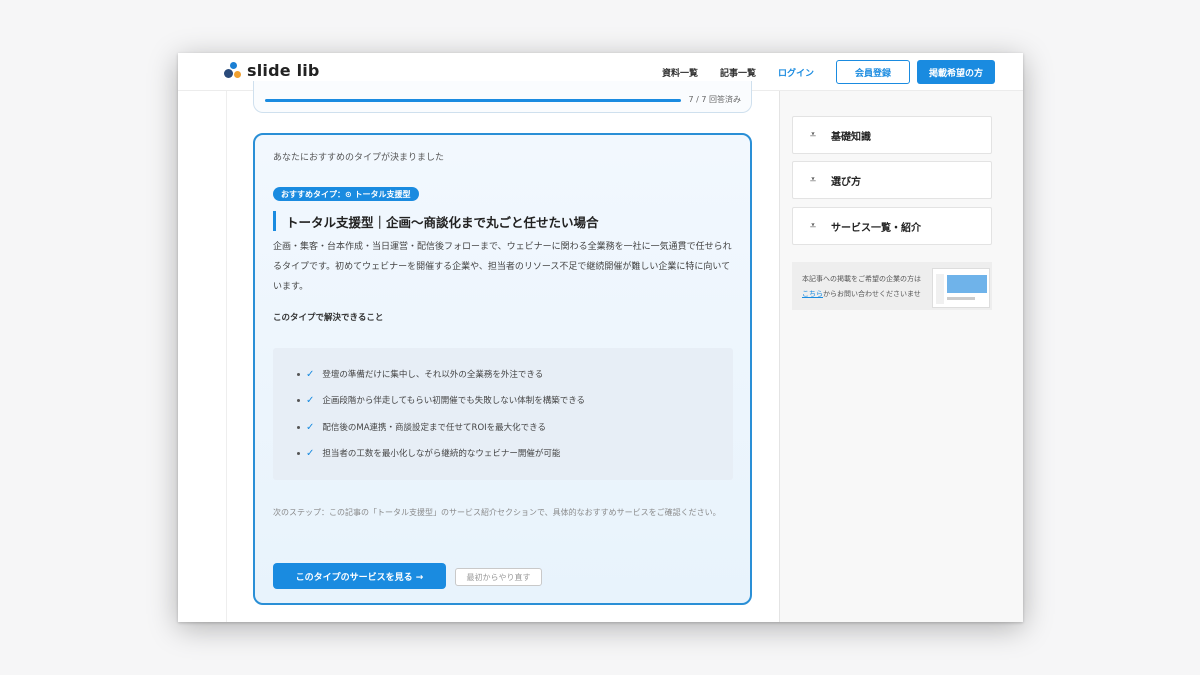 This screenshot has width=1200, height=675. I want to click on logo-text: slide lib, so click(283, 70).